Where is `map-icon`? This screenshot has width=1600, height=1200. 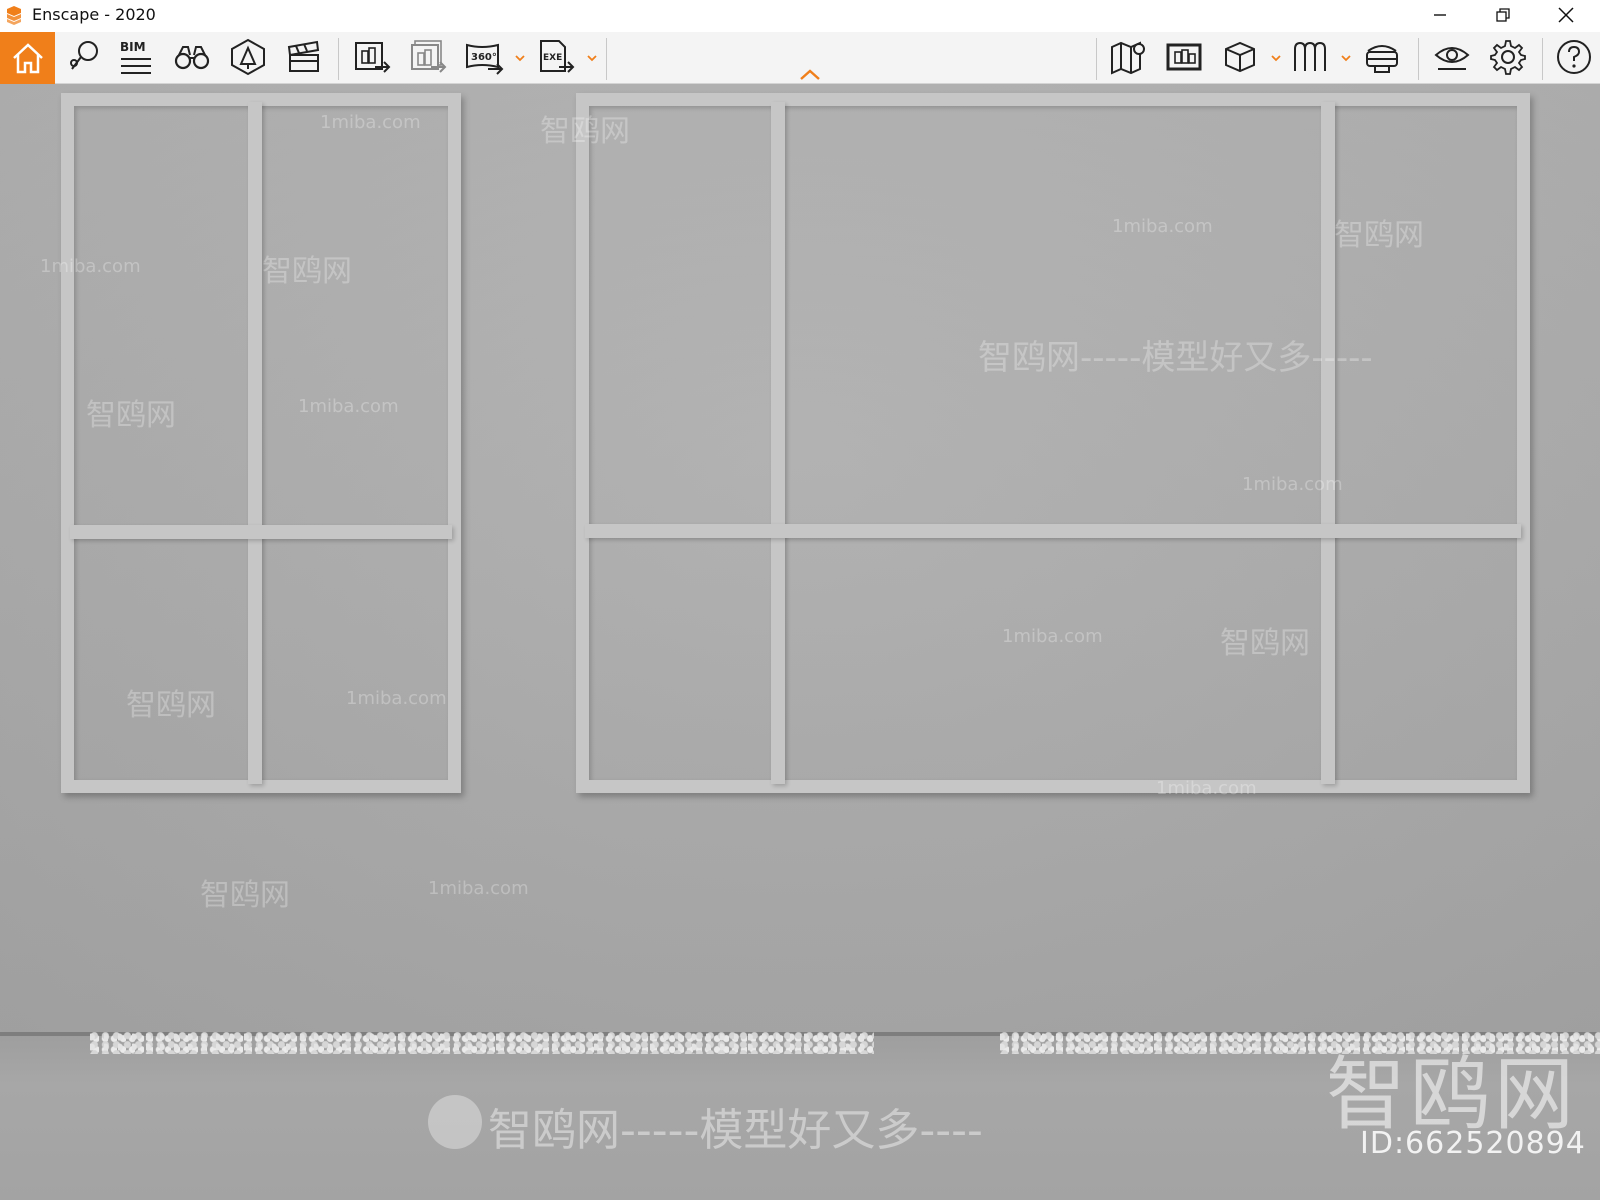
map-icon is located at coordinates (1128, 58).